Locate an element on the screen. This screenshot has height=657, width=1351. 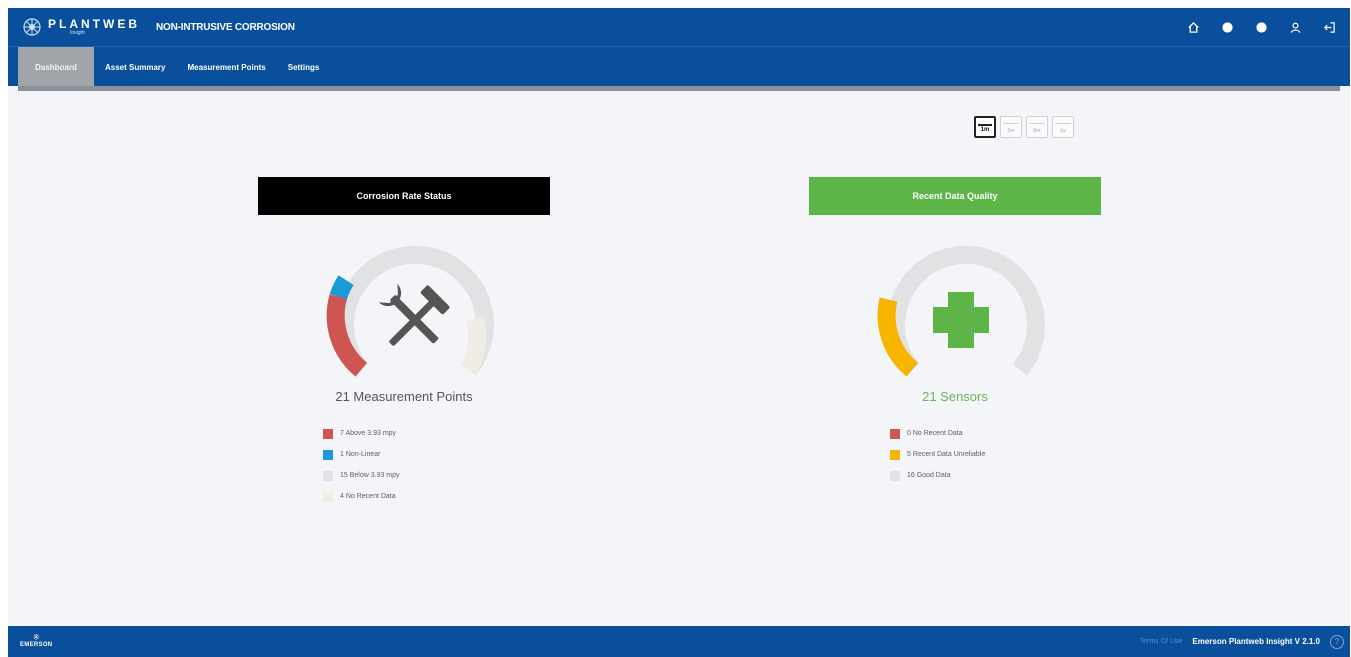
corrosion-gauge-track is located at coordinates (415, 310).